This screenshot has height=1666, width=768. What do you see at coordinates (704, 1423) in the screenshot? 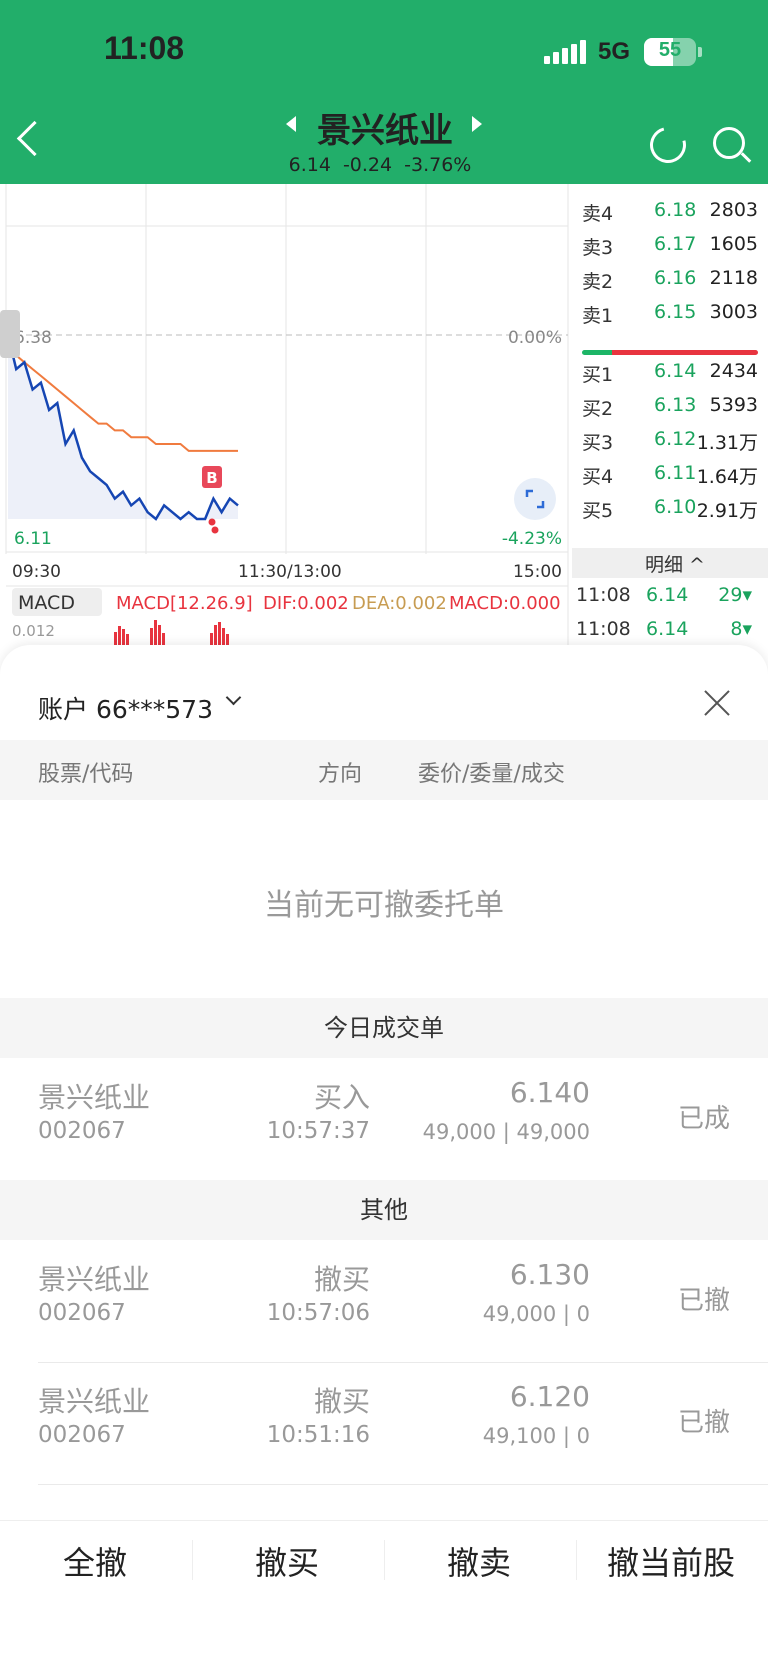
I see `order-status: 已撤` at bounding box center [704, 1423].